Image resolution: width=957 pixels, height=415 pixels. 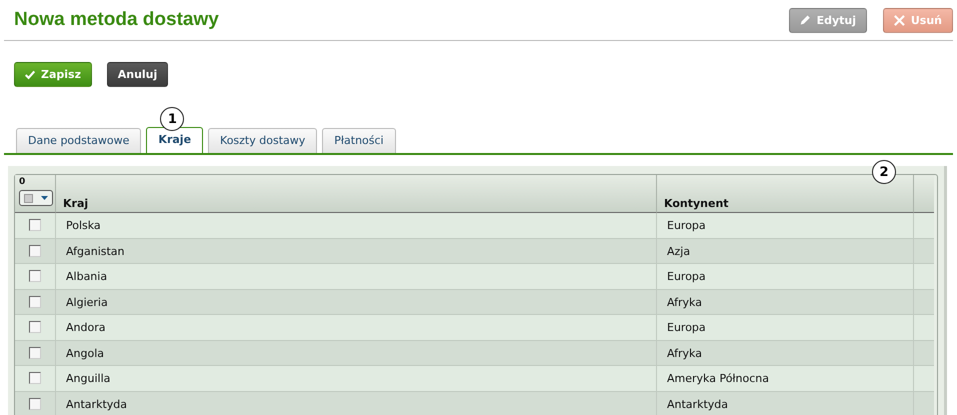 What do you see at coordinates (805, 20) in the screenshot?
I see `pencil-icon` at bounding box center [805, 20].